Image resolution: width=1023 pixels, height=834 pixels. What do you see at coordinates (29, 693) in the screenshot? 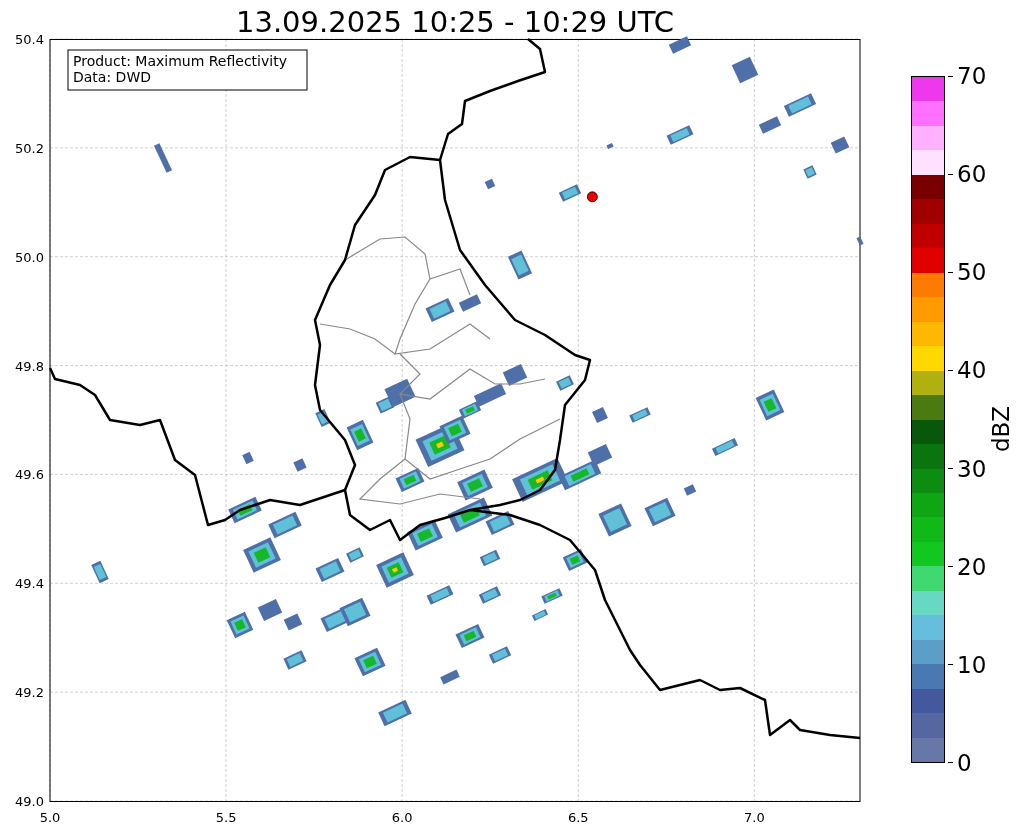
I see `y-tick-label: 49.2` at bounding box center [29, 693].